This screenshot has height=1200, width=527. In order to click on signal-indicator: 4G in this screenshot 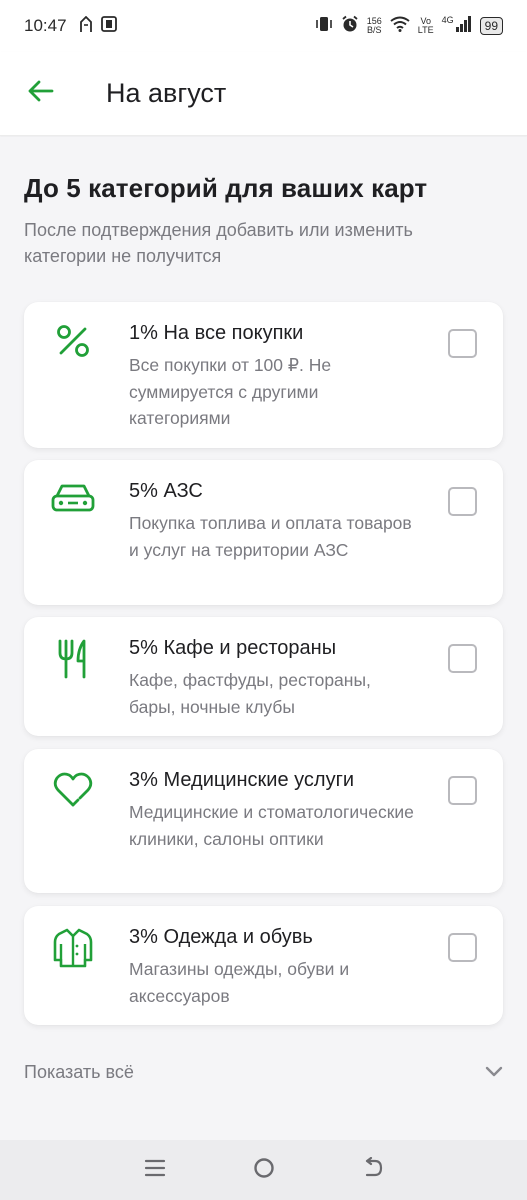, I will do `click(456, 25)`.